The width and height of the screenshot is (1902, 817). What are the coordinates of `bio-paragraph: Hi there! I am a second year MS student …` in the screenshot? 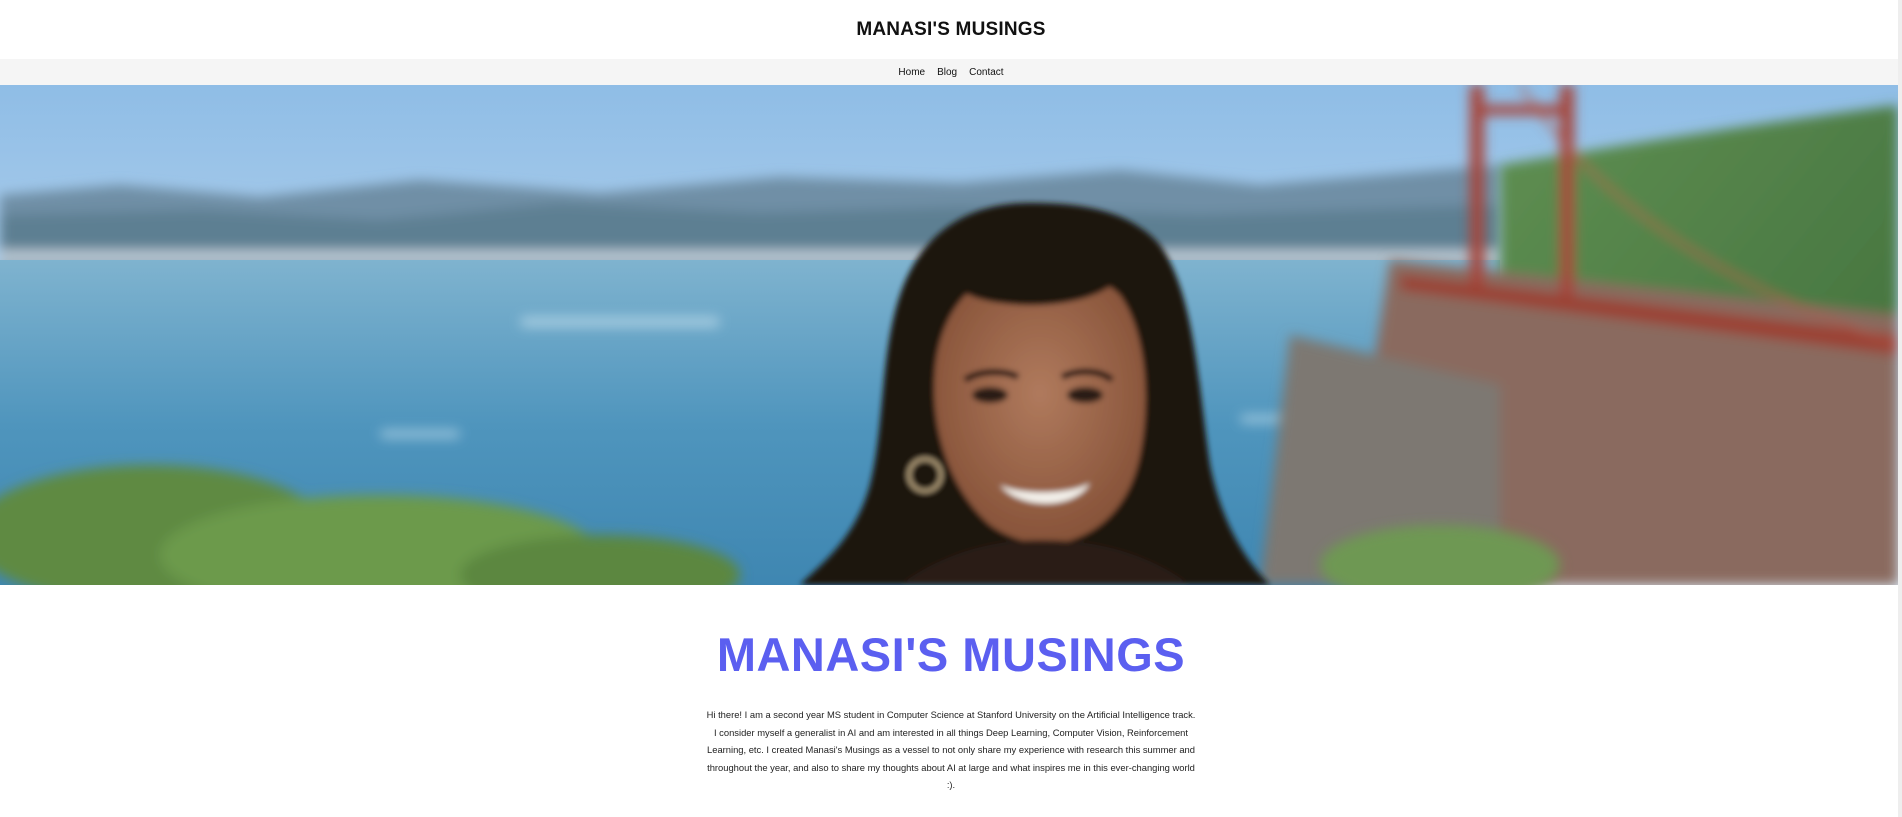 It's located at (951, 750).